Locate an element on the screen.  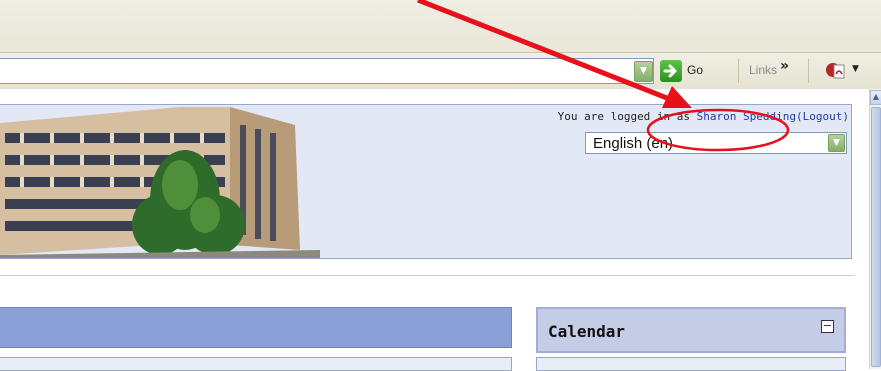
logout-link: (Logout) is located at coordinates (822, 116).